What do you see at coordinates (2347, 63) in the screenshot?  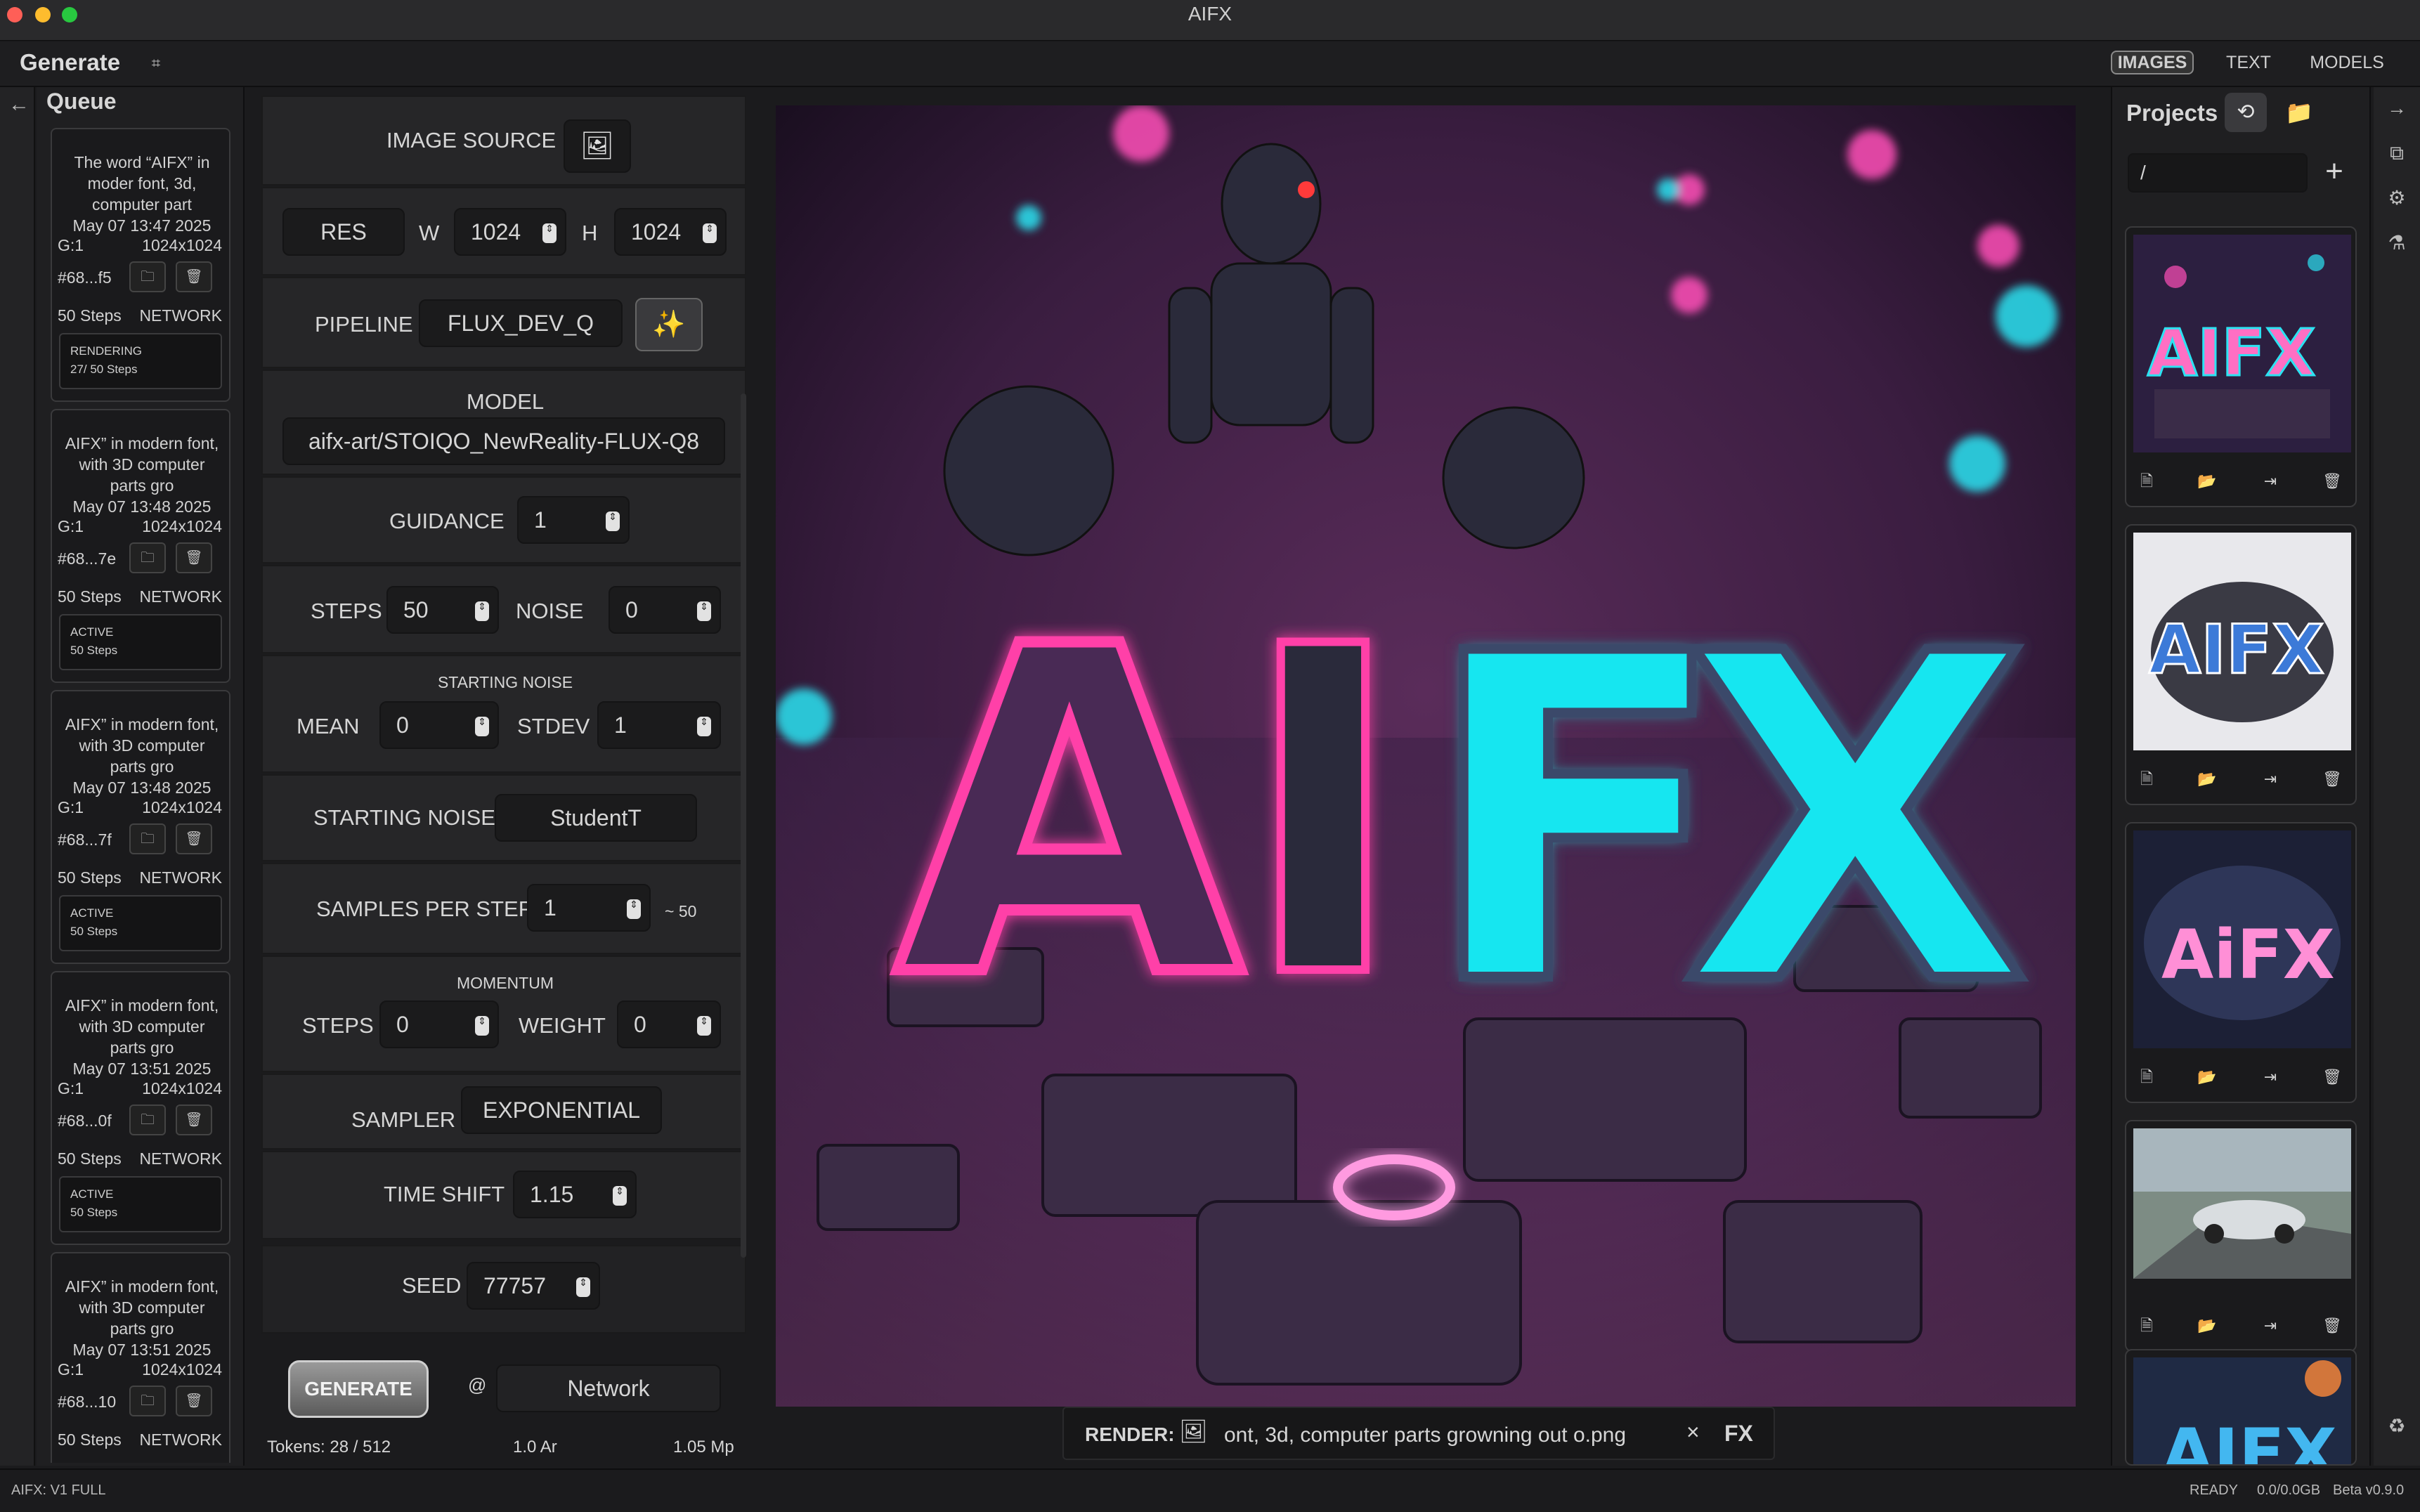 I see `tab-models: MODELS` at bounding box center [2347, 63].